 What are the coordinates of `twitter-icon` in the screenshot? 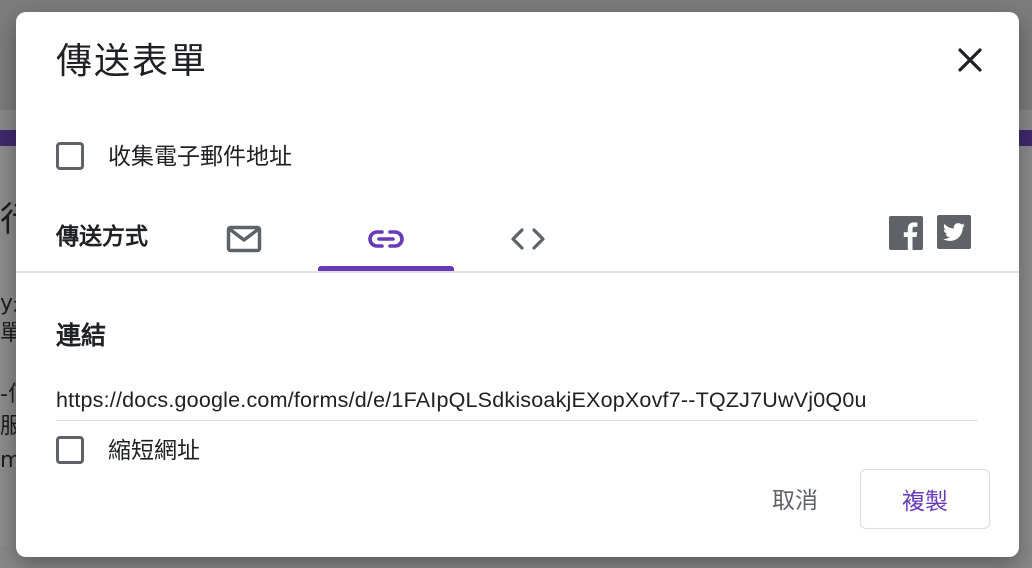 It's located at (954, 232).